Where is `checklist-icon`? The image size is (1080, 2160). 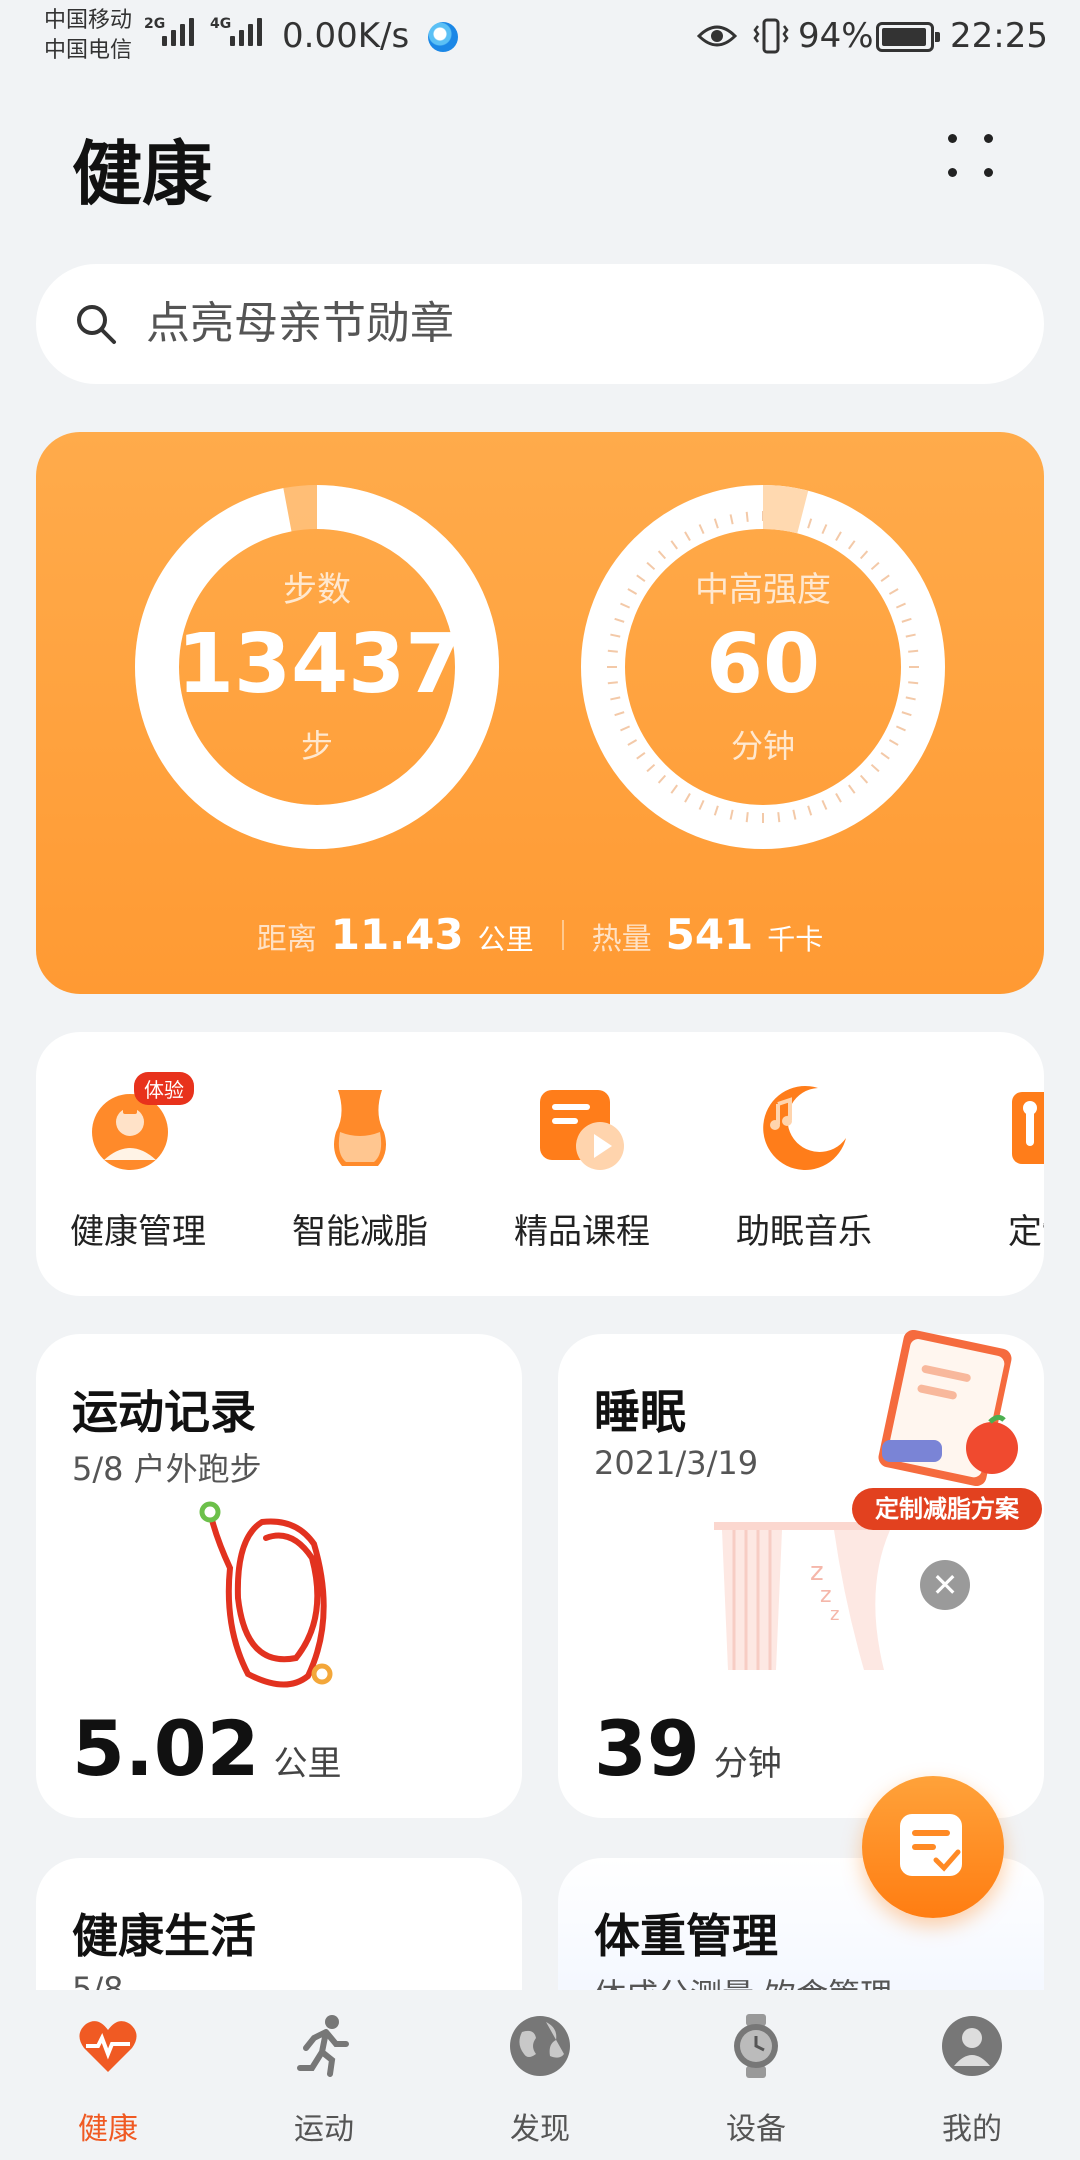
checklist-icon is located at coordinates (931, 1845).